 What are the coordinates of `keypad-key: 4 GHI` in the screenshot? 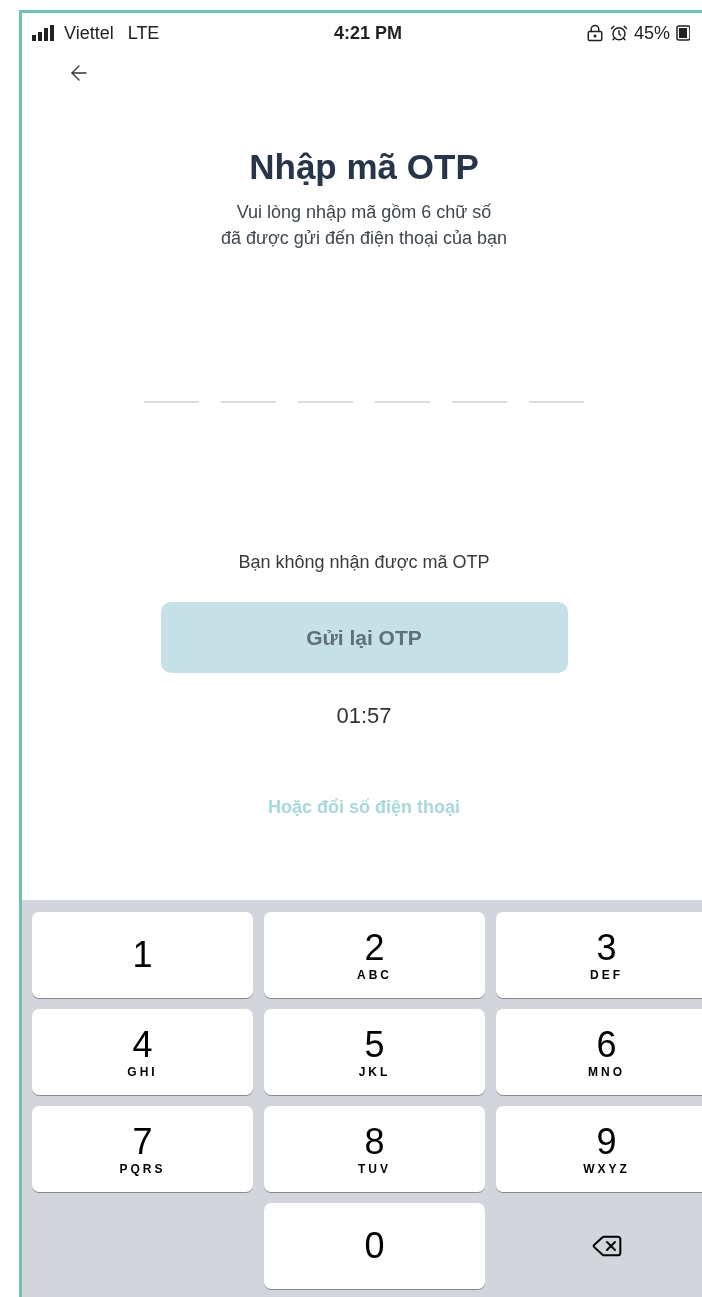 It's located at (142, 1052).